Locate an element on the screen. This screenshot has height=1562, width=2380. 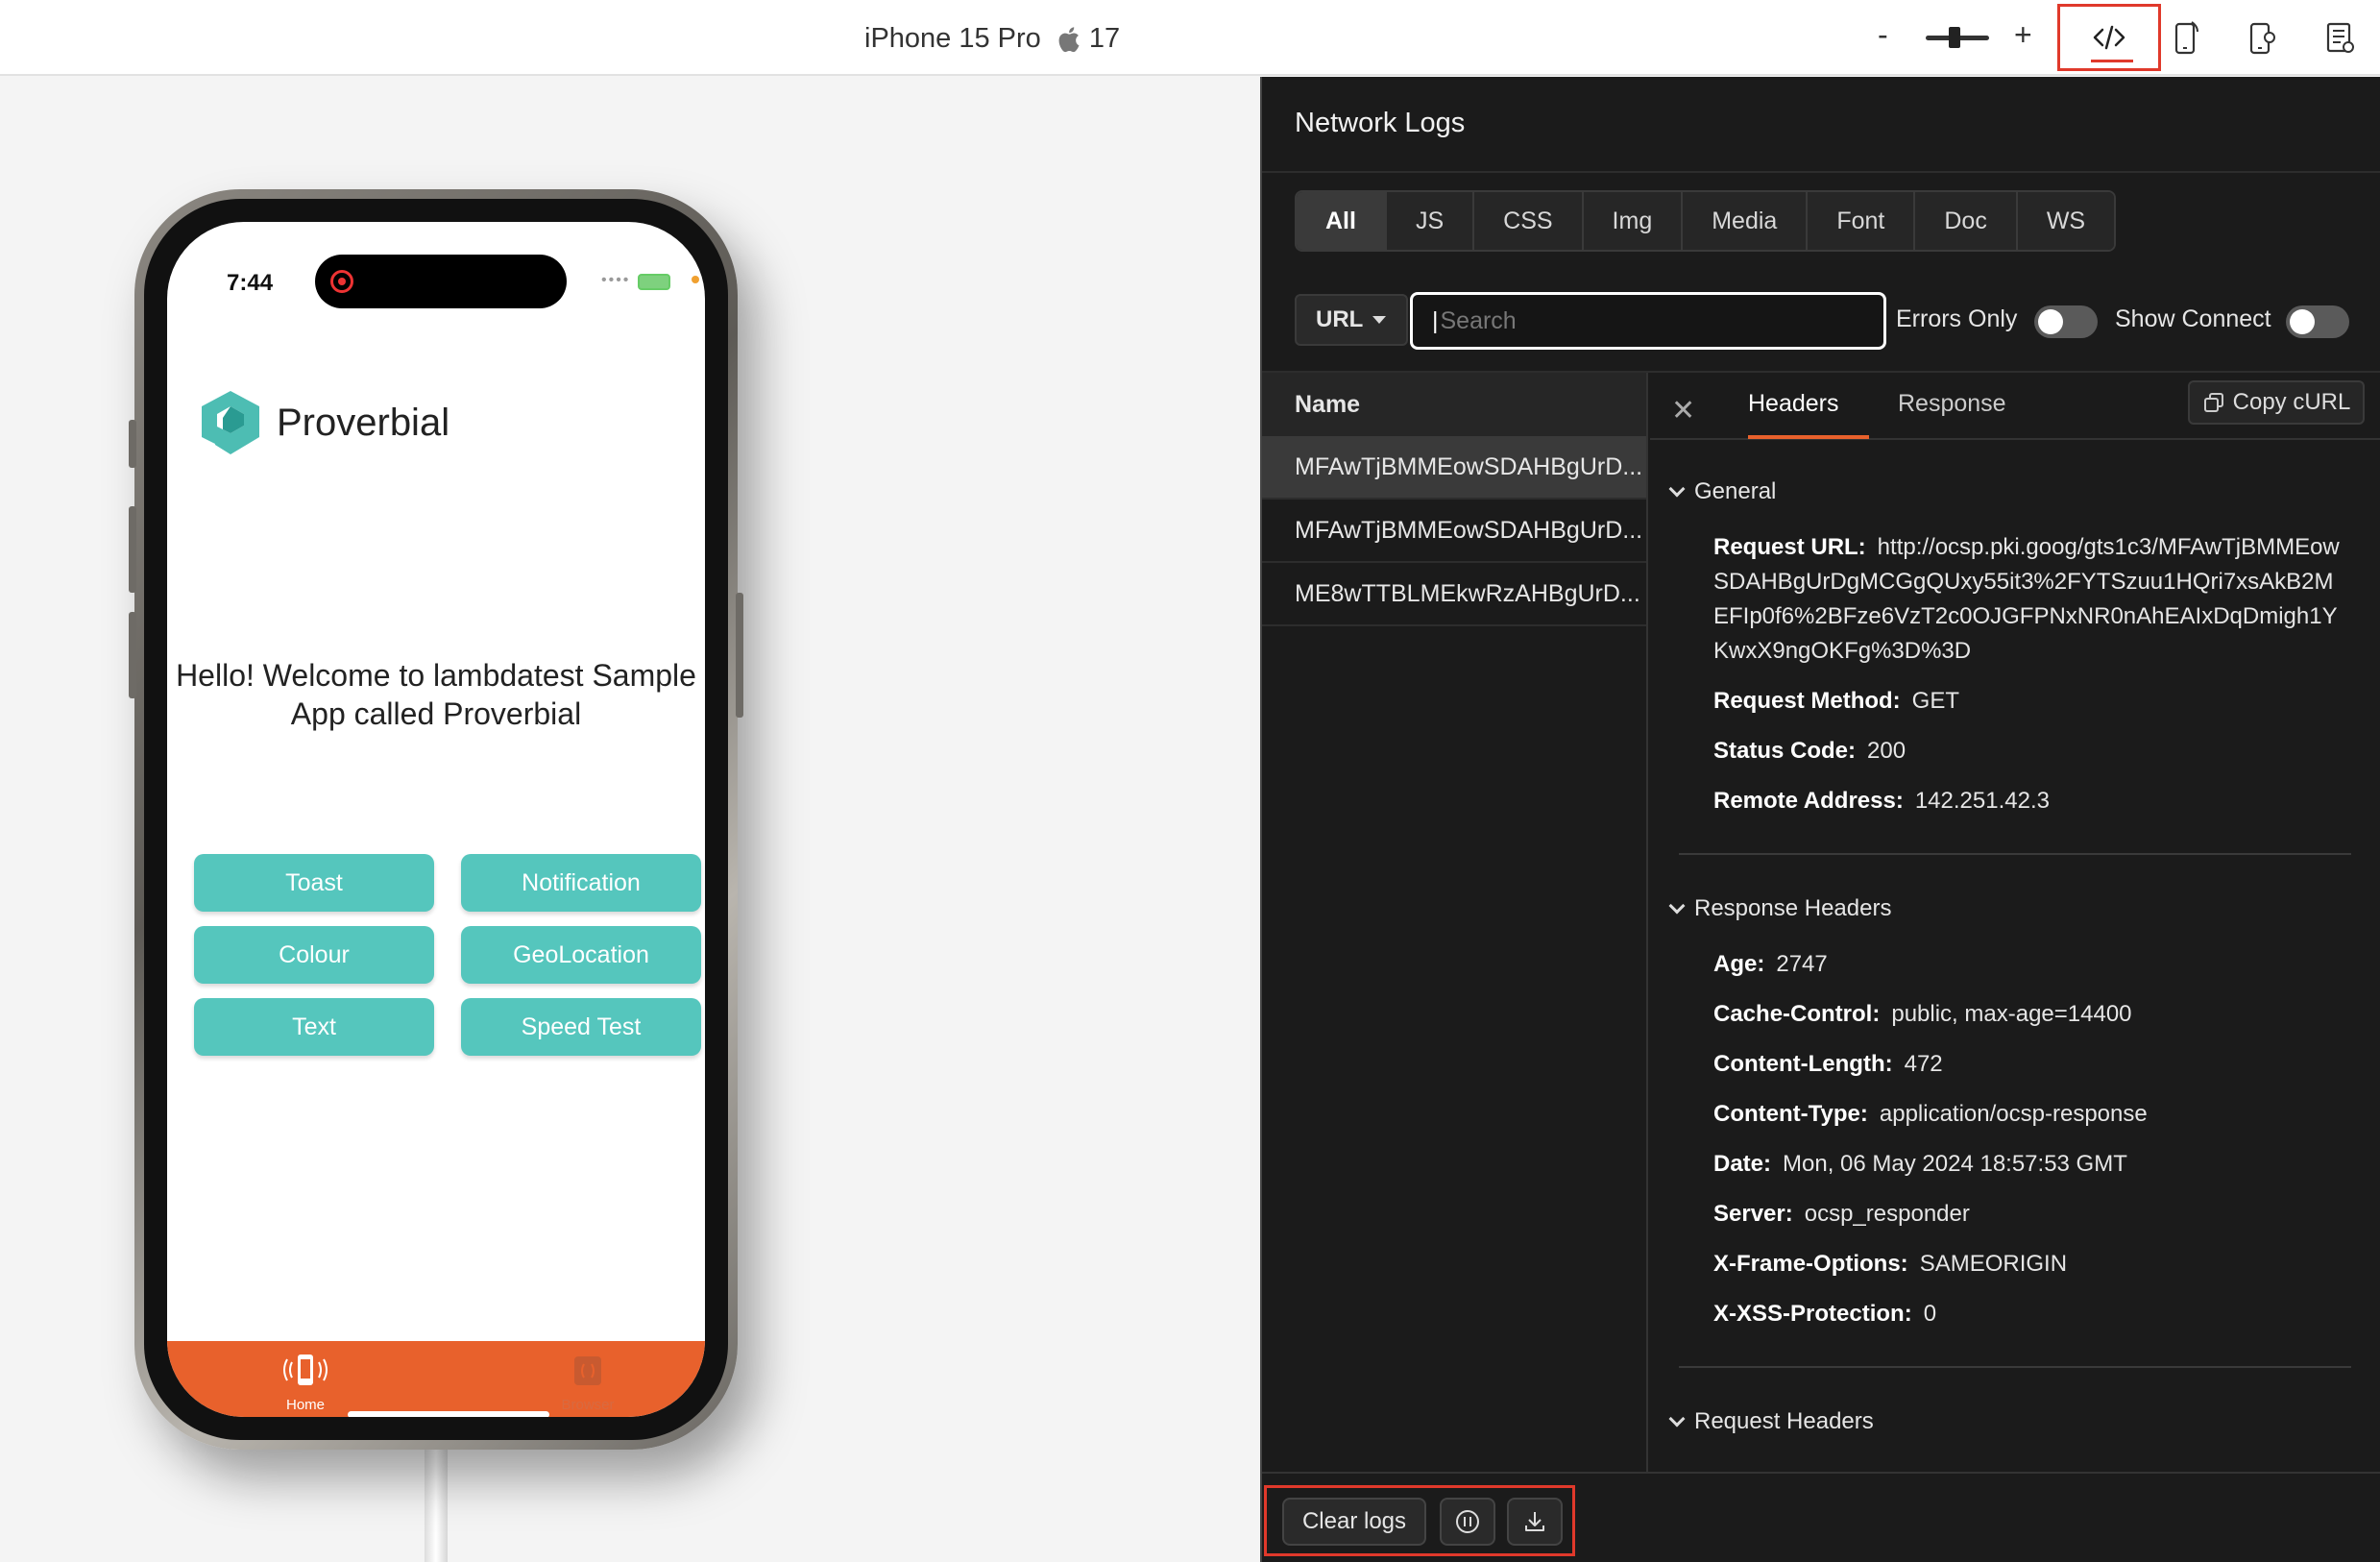
notification-button: Notification is located at coordinates (581, 883).